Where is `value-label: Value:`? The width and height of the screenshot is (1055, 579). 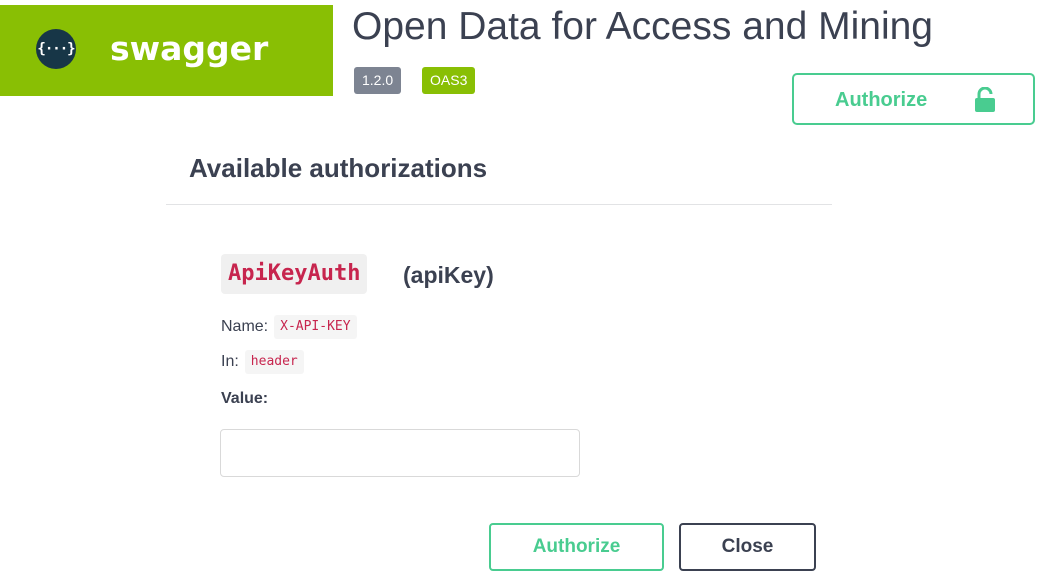
value-label: Value: is located at coordinates (245, 398).